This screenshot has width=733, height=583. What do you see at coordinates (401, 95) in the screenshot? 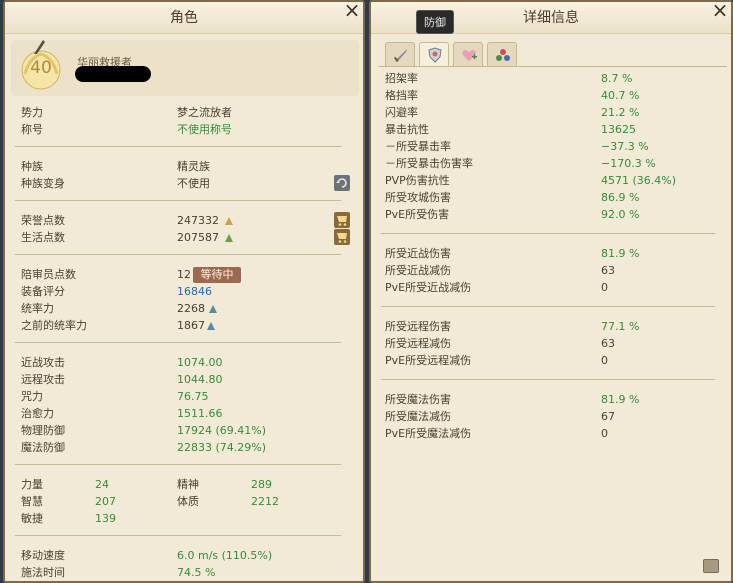
I see `stat-label: 格挡率` at bounding box center [401, 95].